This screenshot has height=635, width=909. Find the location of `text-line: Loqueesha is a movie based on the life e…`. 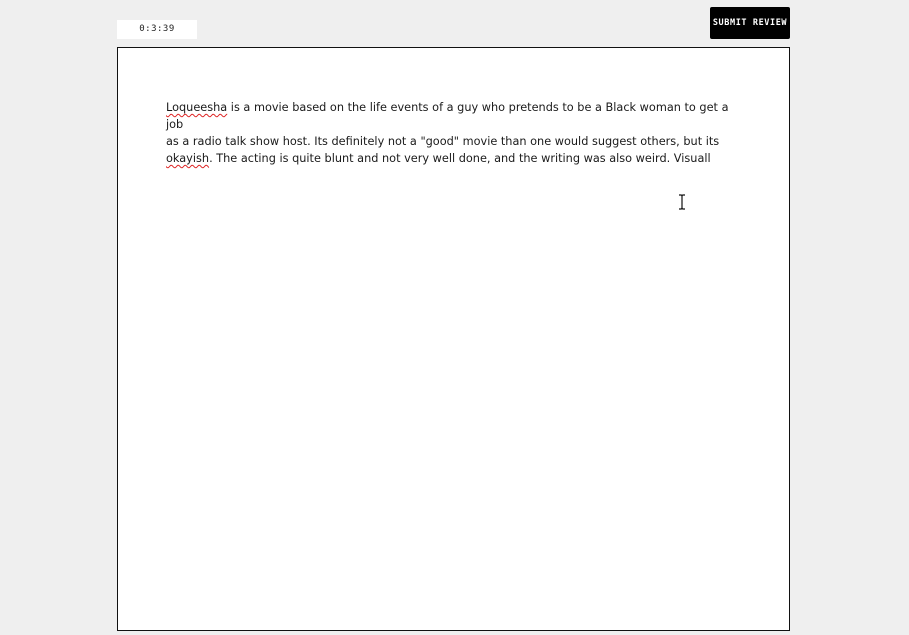

text-line: Loqueesha is a movie based on the life e… is located at coordinates (453, 116).